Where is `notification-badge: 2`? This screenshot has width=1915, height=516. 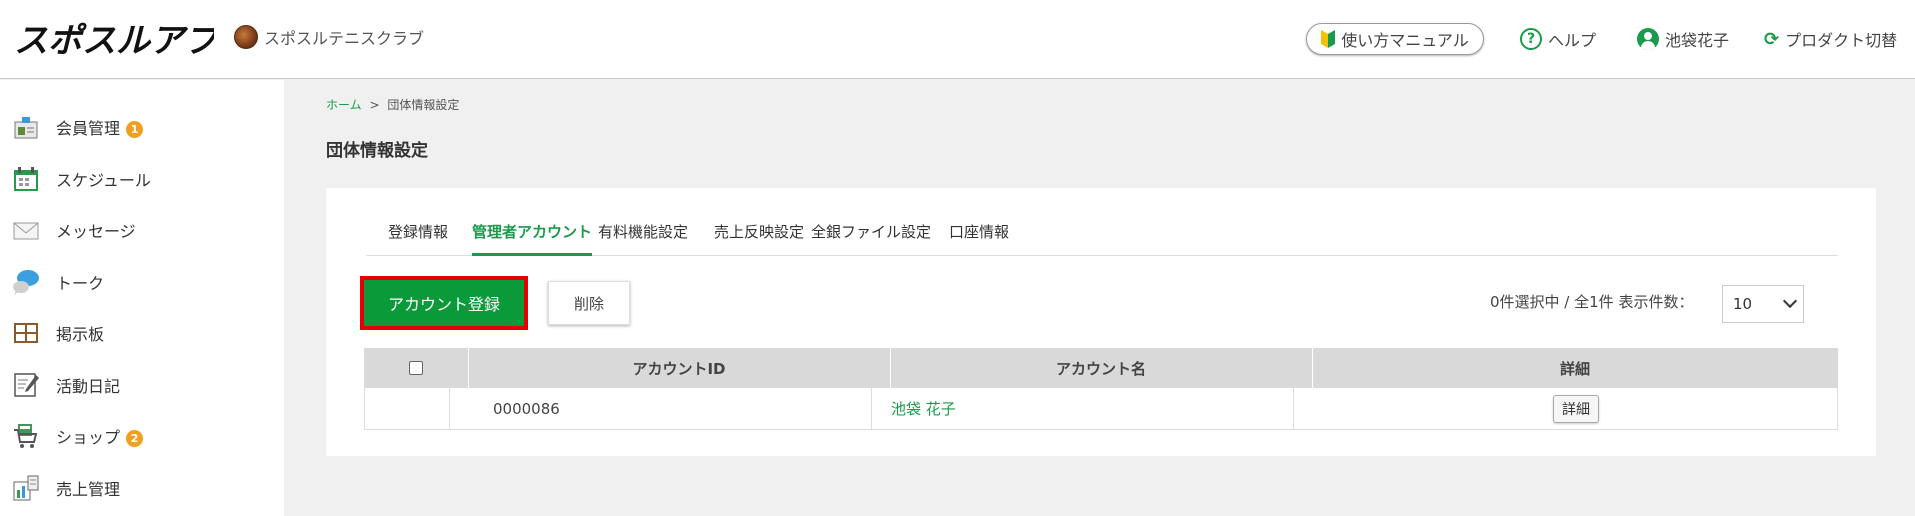
notification-badge: 2 is located at coordinates (135, 438).